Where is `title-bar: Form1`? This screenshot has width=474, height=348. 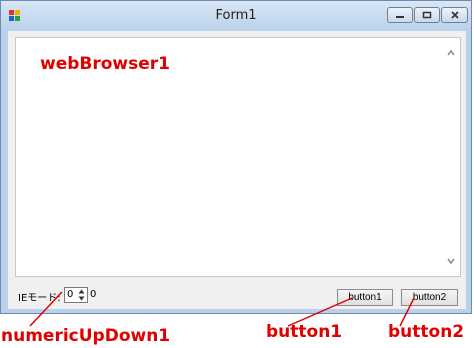 title-bar: Form1 is located at coordinates (236, 16).